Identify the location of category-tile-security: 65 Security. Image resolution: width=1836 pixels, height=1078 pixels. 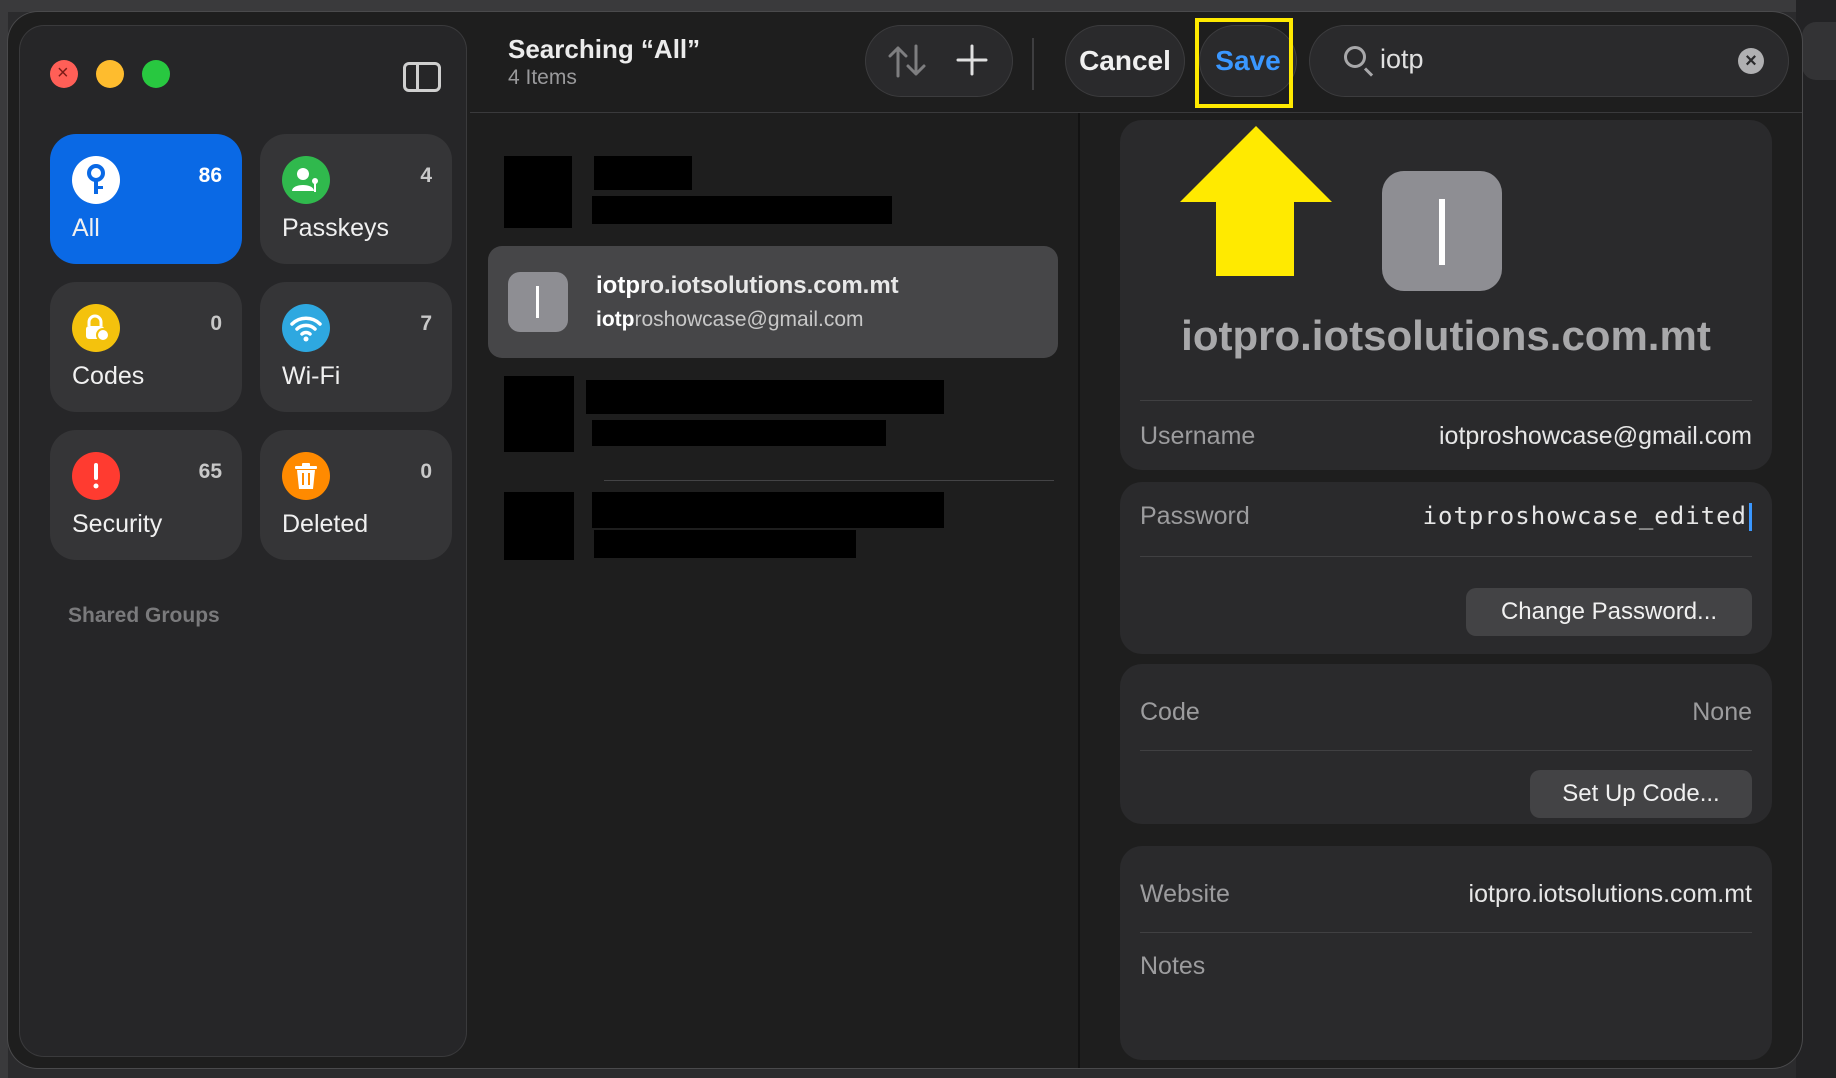
(146, 495).